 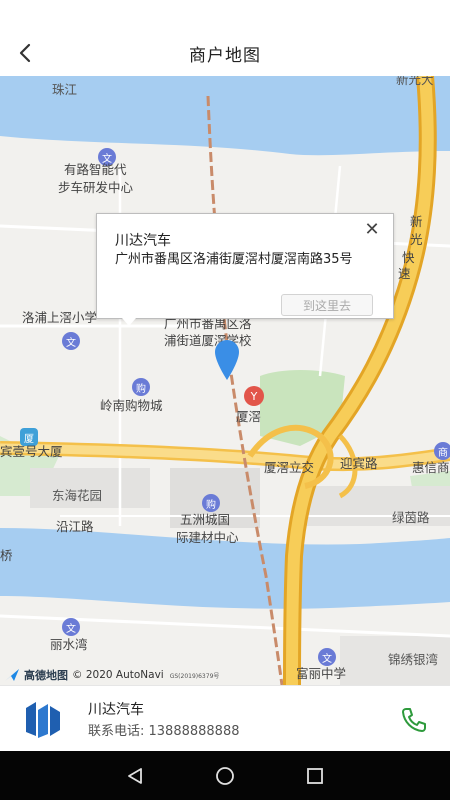 I want to click on shop-logo-icon, so click(x=43, y=720).